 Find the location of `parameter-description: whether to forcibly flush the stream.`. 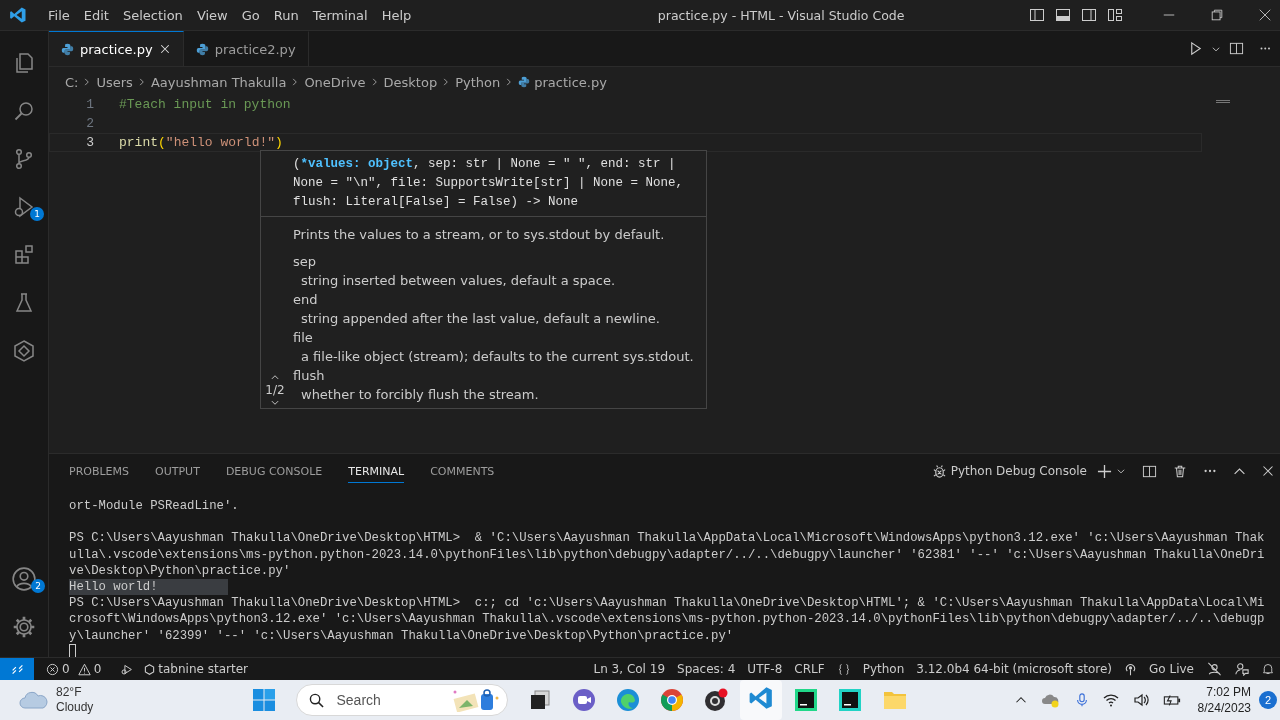

parameter-description: whether to forcibly flush the stream. is located at coordinates (420, 395).